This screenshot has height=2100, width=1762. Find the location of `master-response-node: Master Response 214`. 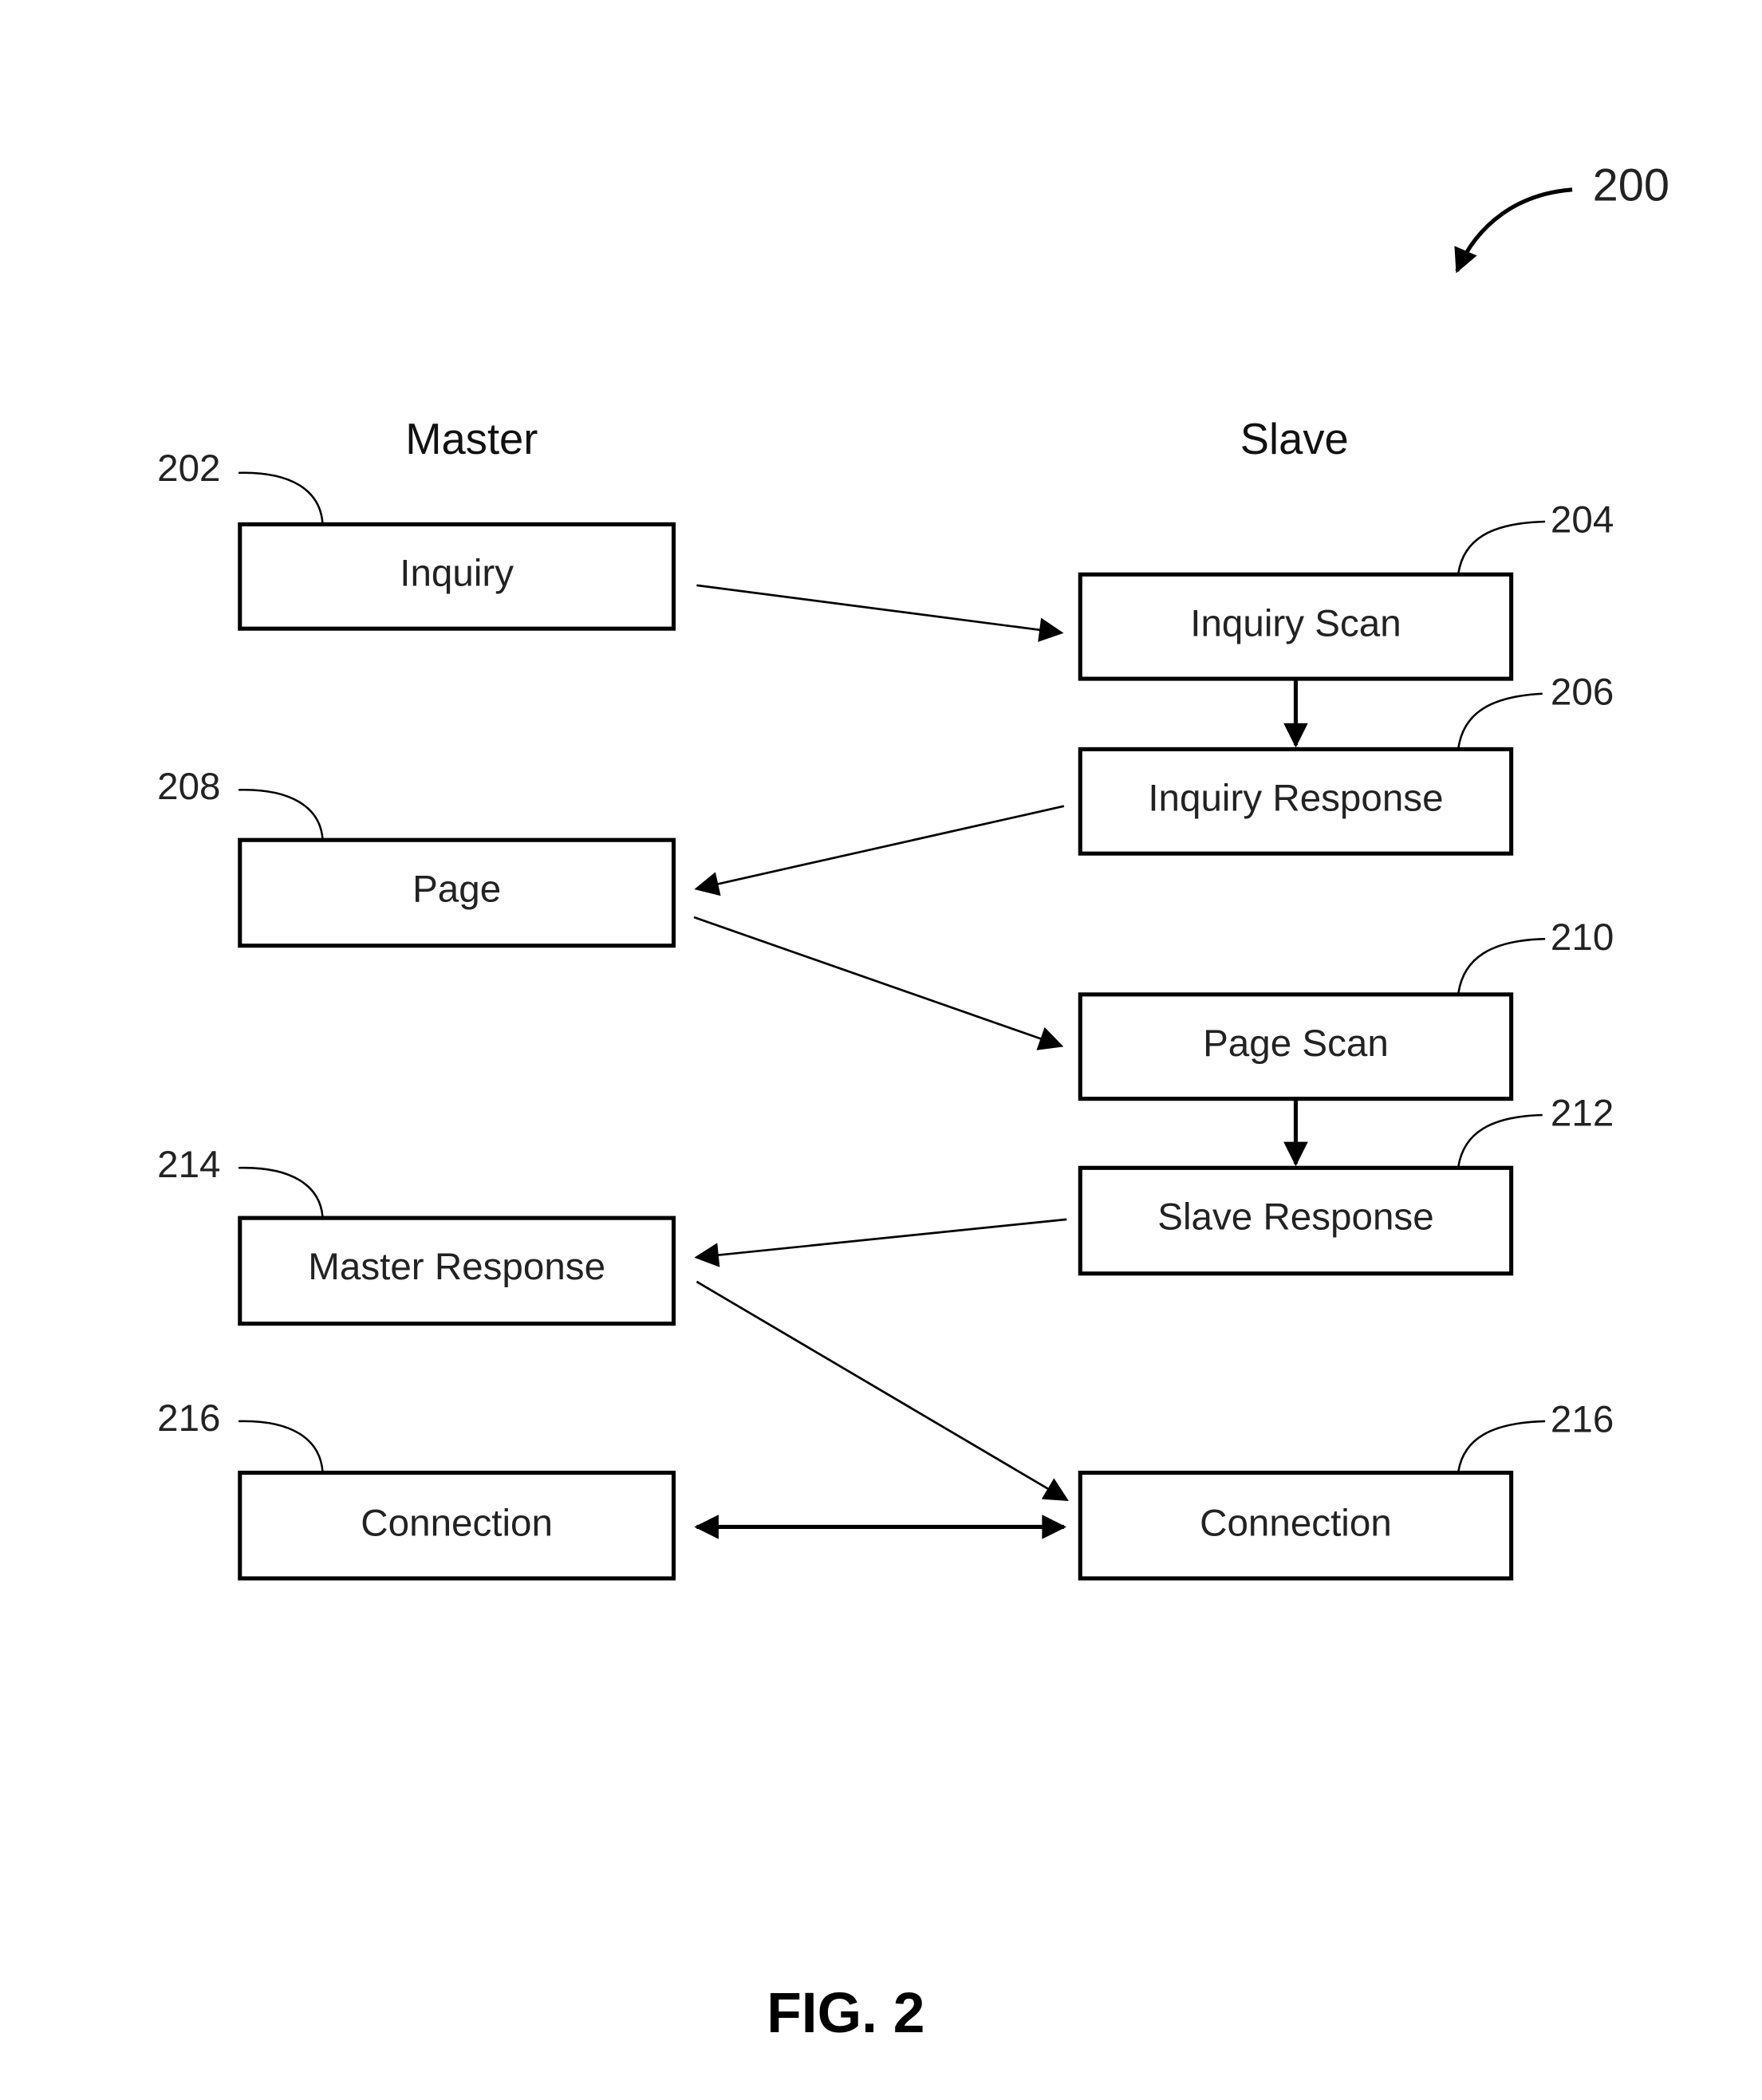

master-response-node: Master Response 214 is located at coordinates (416, 1235).